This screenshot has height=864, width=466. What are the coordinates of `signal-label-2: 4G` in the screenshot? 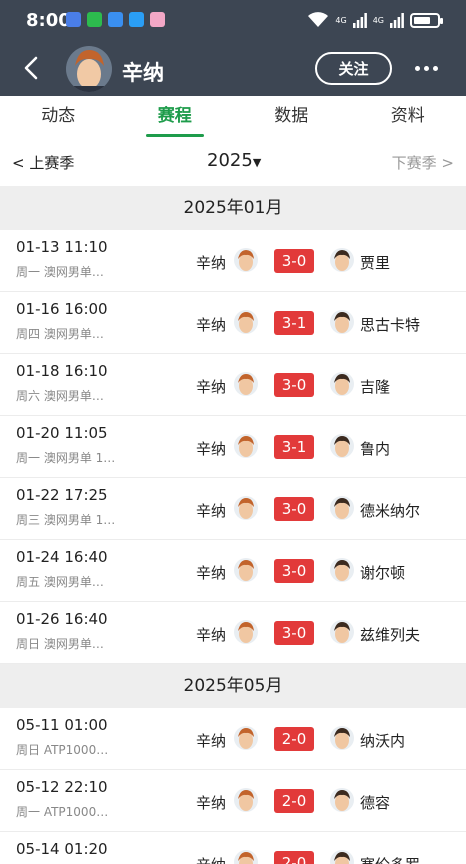 It's located at (378, 20).